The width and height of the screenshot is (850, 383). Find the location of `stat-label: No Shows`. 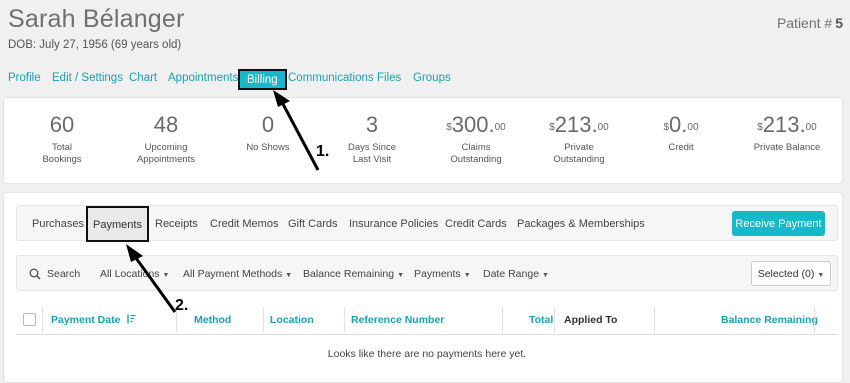

stat-label: No Shows is located at coordinates (268, 147).